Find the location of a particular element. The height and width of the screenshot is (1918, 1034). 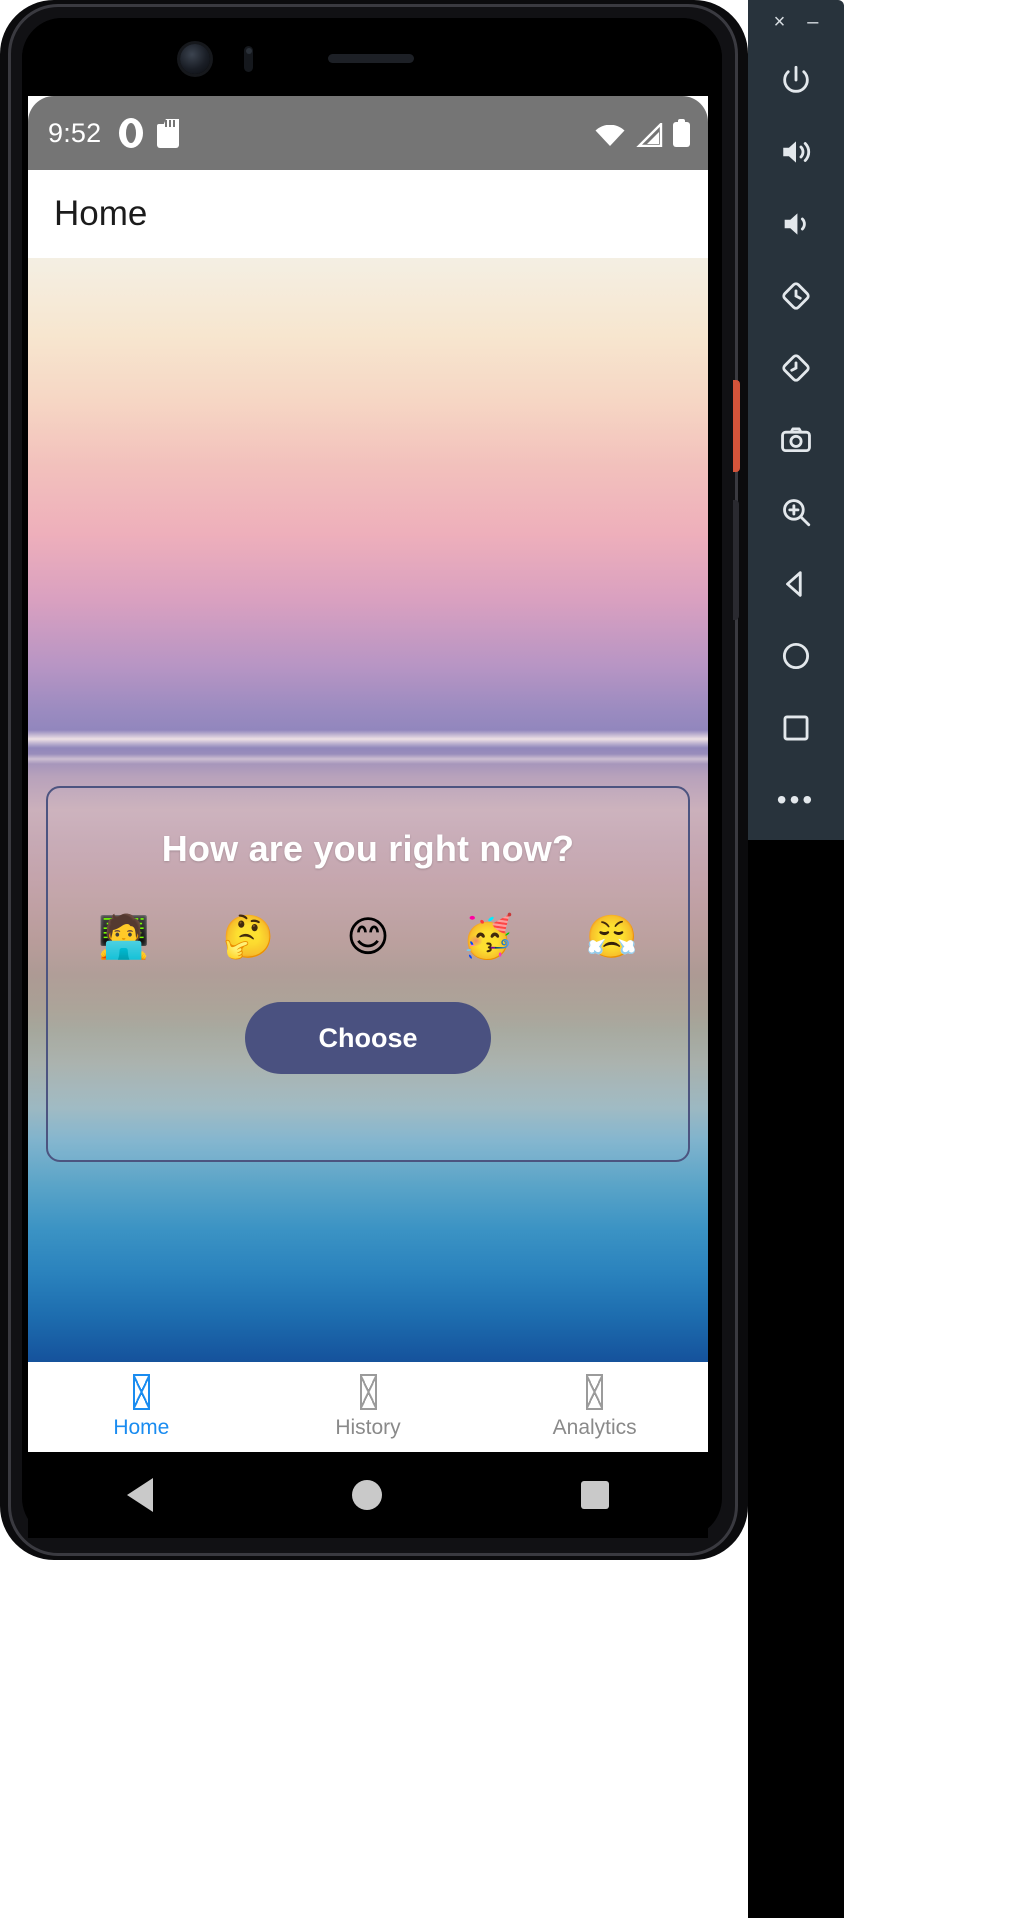

page-title: Home is located at coordinates (101, 213).